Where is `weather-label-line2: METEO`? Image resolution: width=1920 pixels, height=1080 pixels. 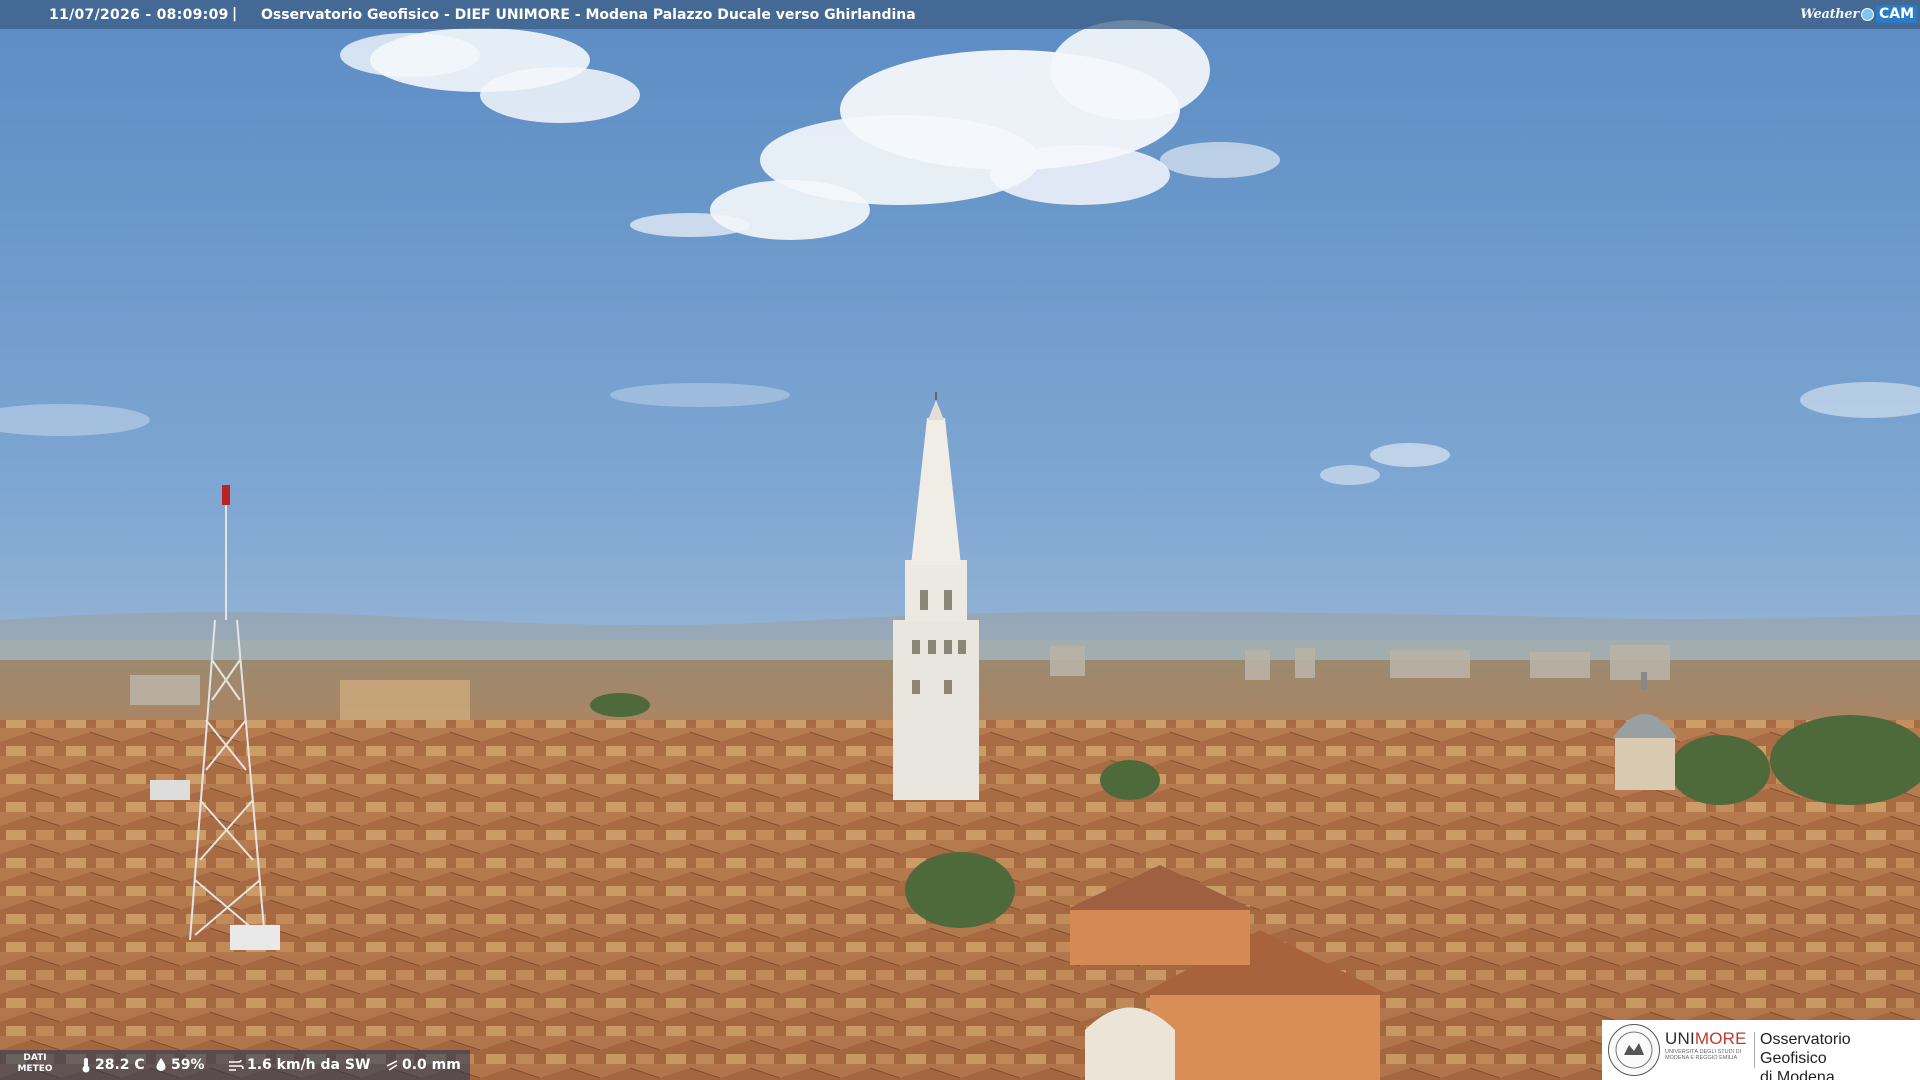 weather-label-line2: METEO is located at coordinates (35, 1069).